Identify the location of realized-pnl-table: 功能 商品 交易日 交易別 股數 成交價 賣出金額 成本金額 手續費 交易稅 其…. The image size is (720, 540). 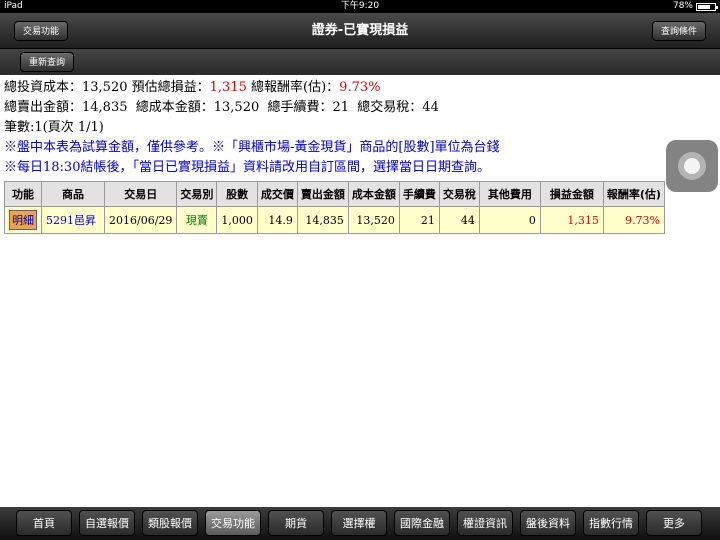
(334, 207).